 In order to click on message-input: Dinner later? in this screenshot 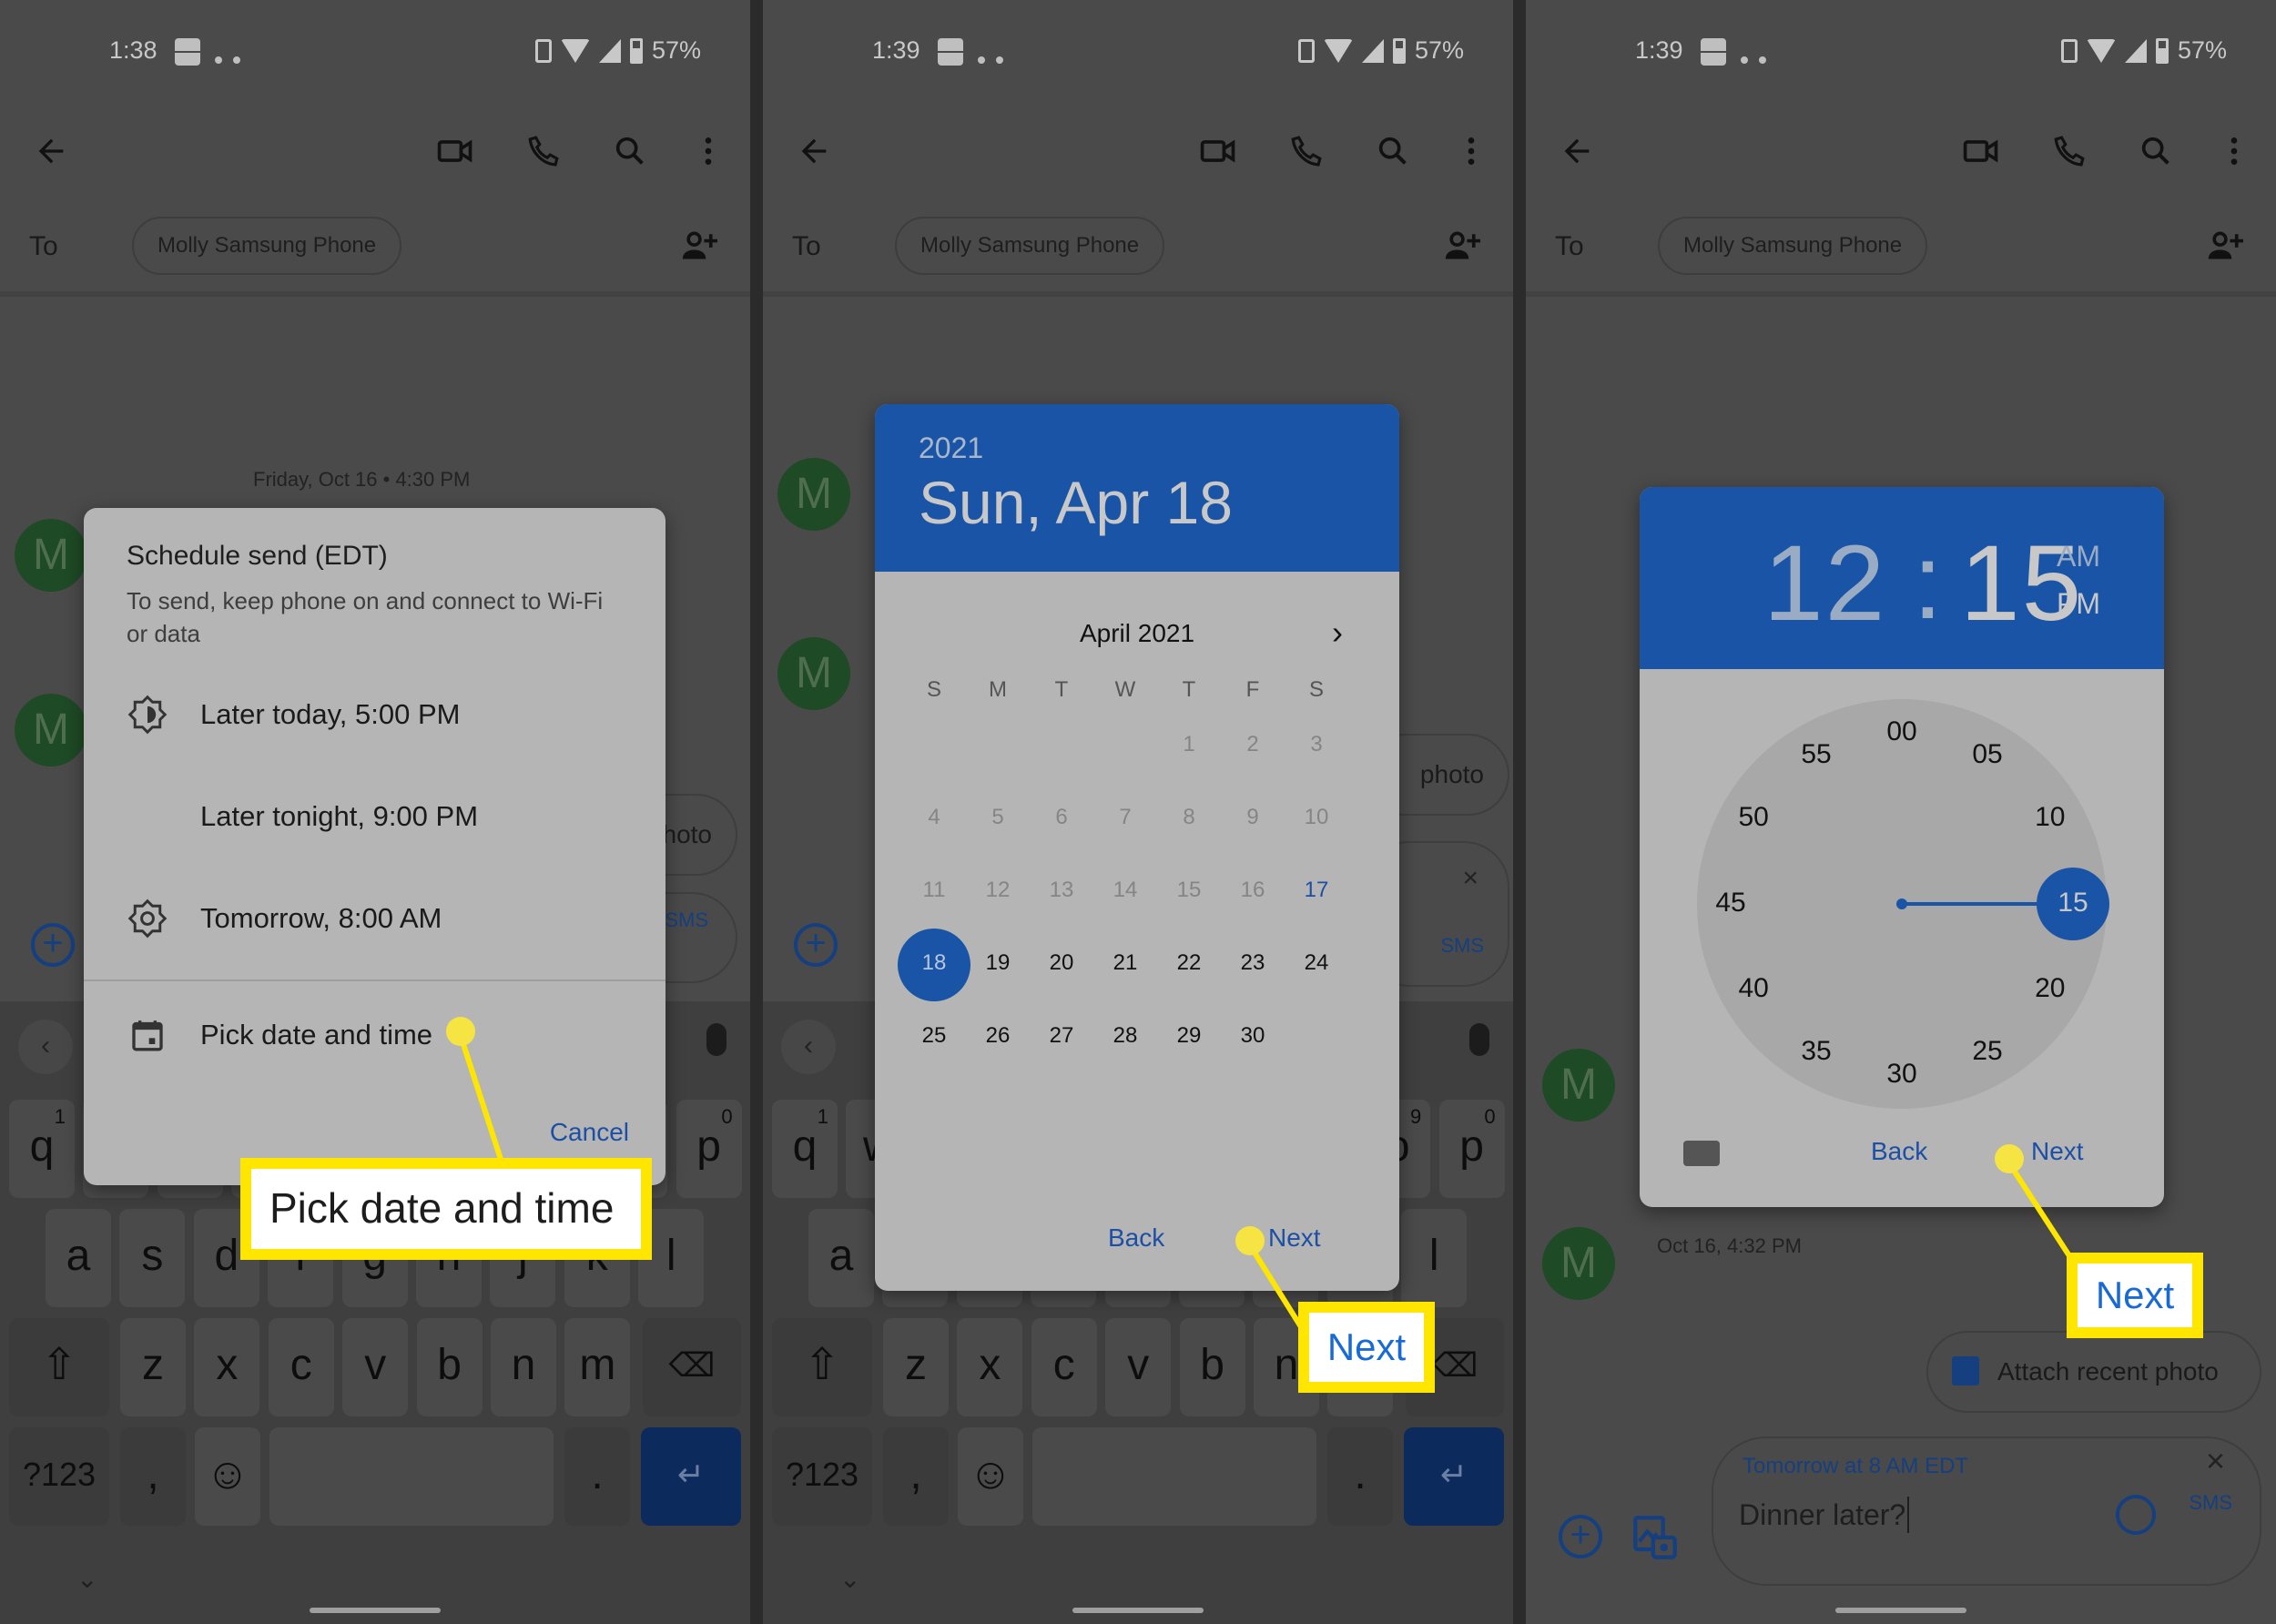, I will do `click(1824, 1515)`.